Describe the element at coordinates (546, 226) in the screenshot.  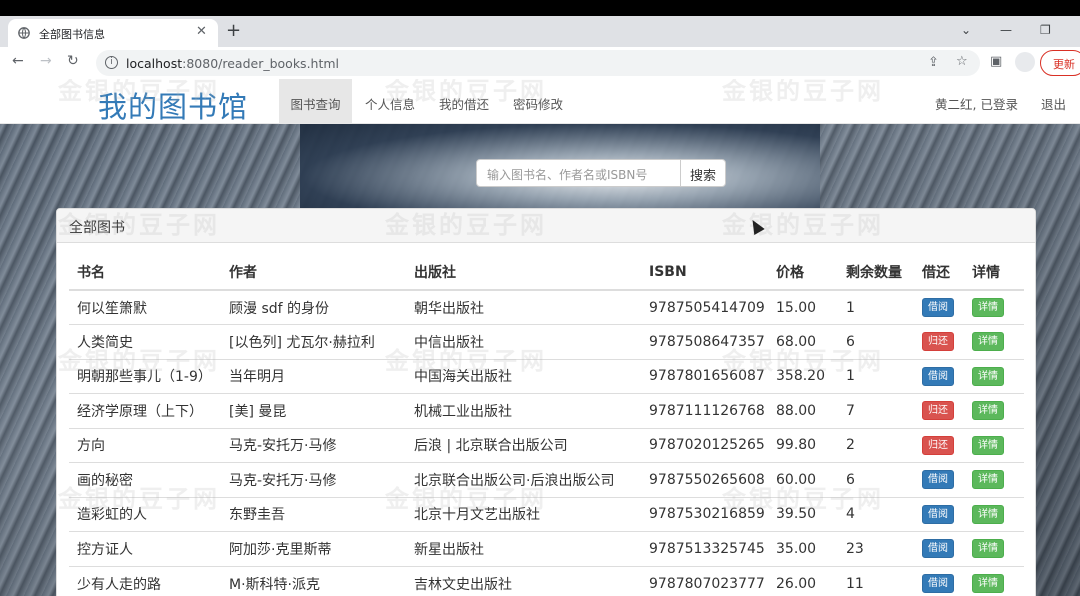
I see `panel-title: 全部图书` at that location.